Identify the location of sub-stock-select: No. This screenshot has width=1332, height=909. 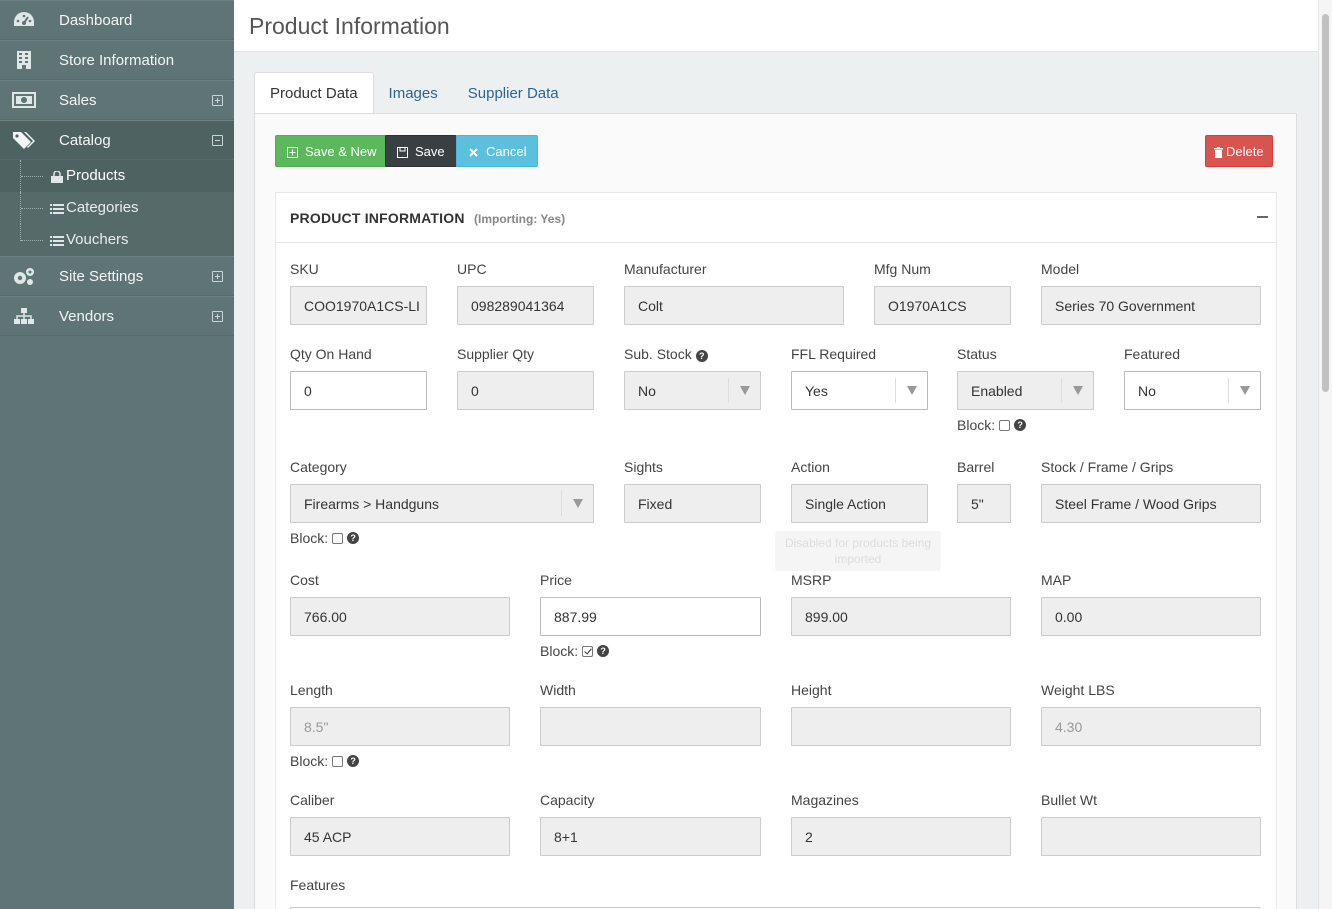
(692, 390).